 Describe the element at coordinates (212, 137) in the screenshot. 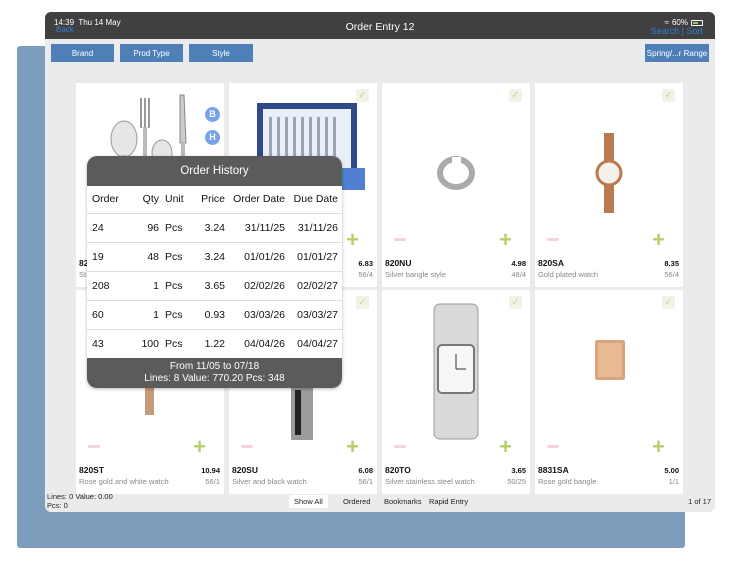

I see `badge-h: H` at that location.